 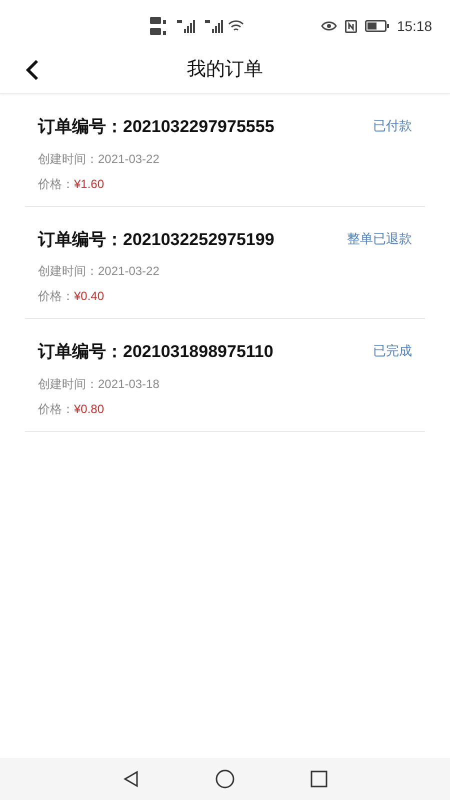 What do you see at coordinates (392, 351) in the screenshot?
I see `order-status: 已完成` at bounding box center [392, 351].